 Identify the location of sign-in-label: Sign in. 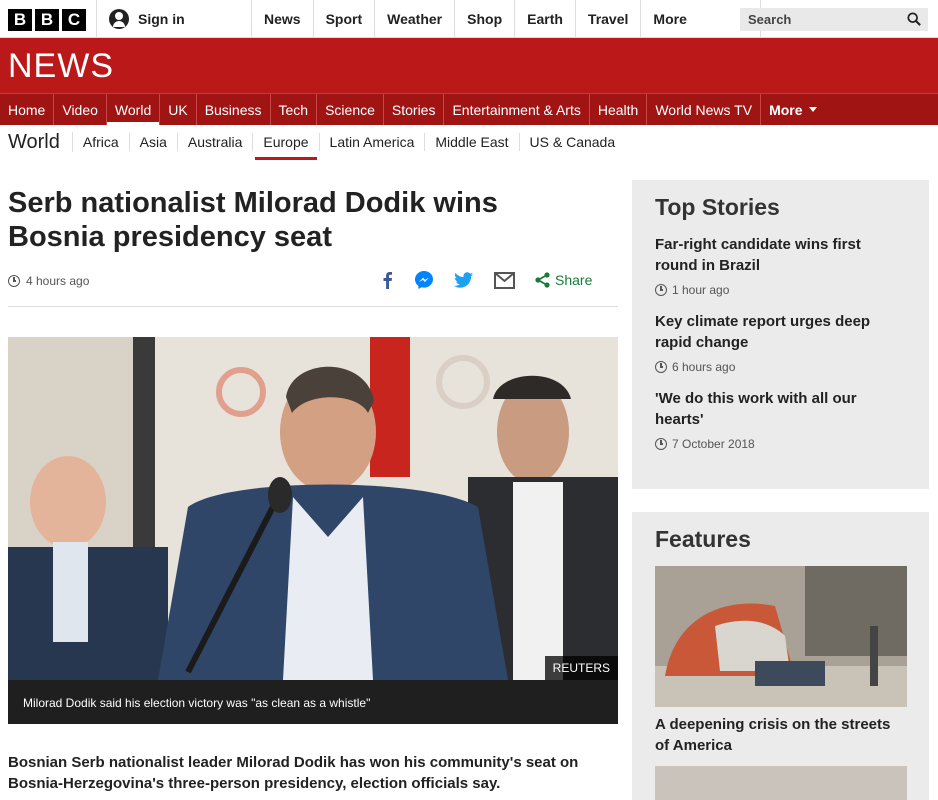
(161, 19).